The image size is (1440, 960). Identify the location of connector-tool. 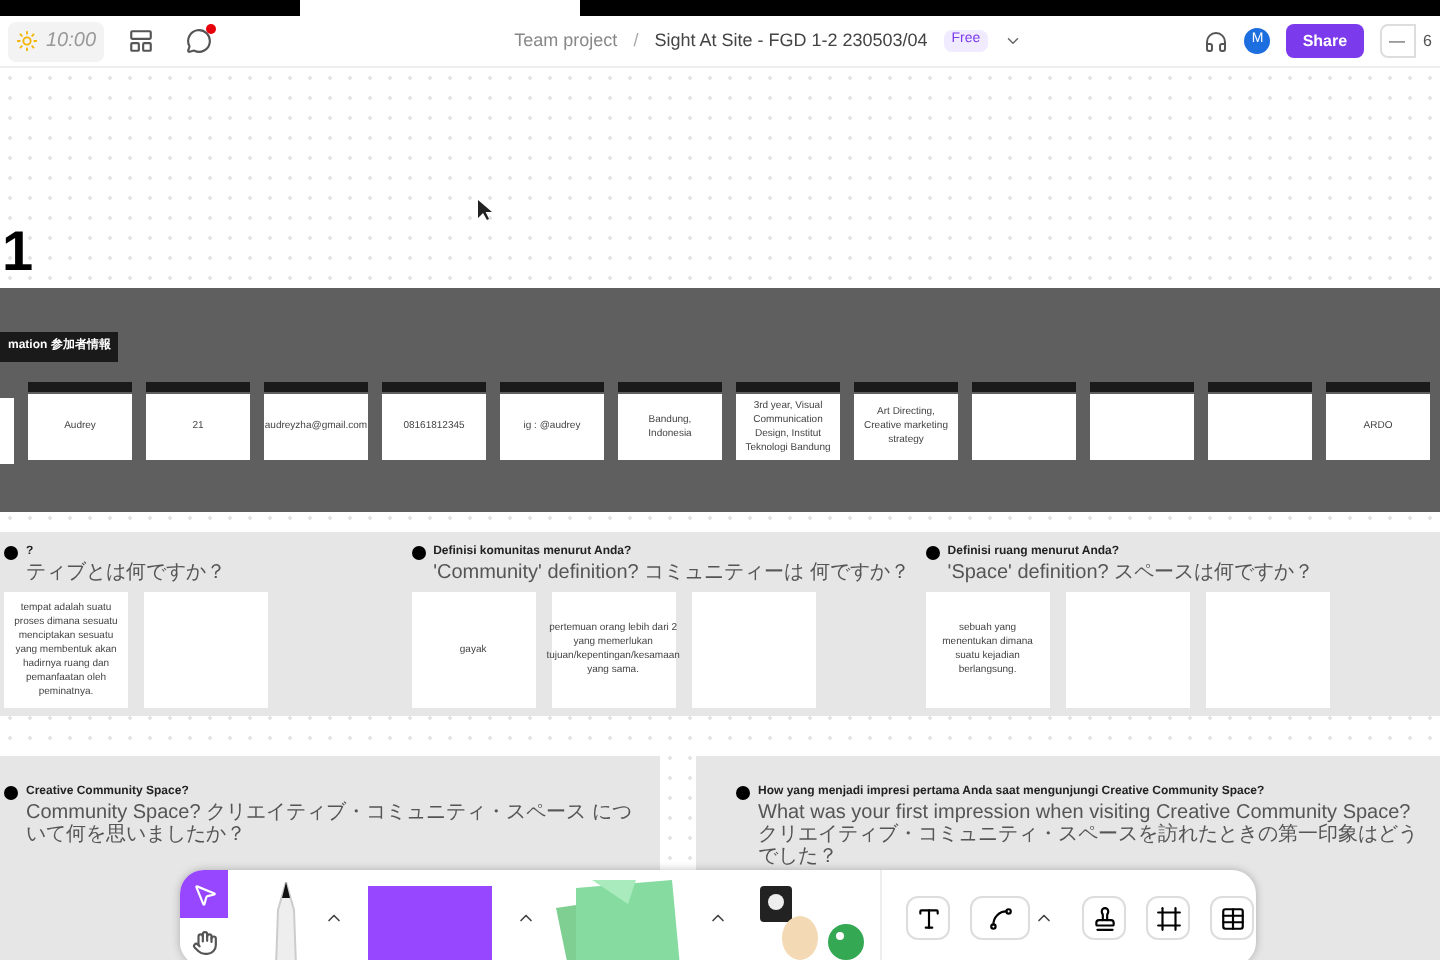
(1000, 918).